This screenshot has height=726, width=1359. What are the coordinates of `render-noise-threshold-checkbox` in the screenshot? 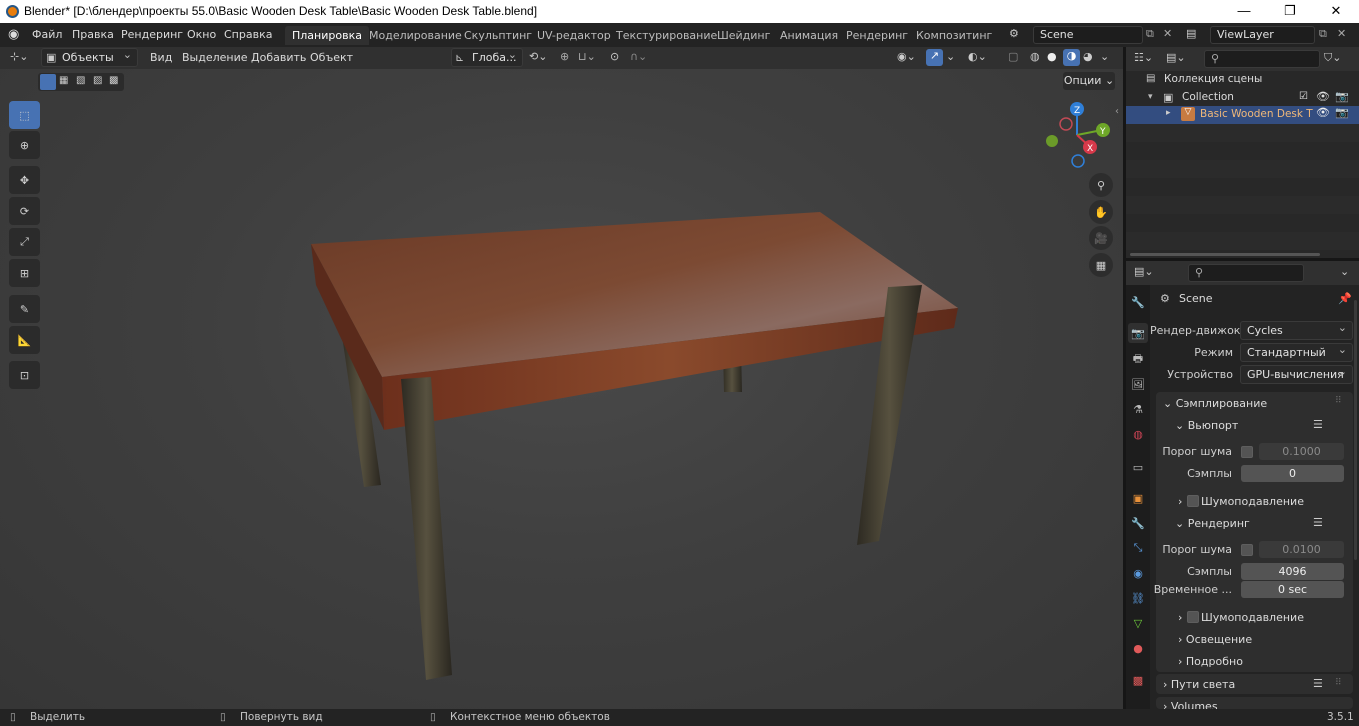 It's located at (1247, 550).